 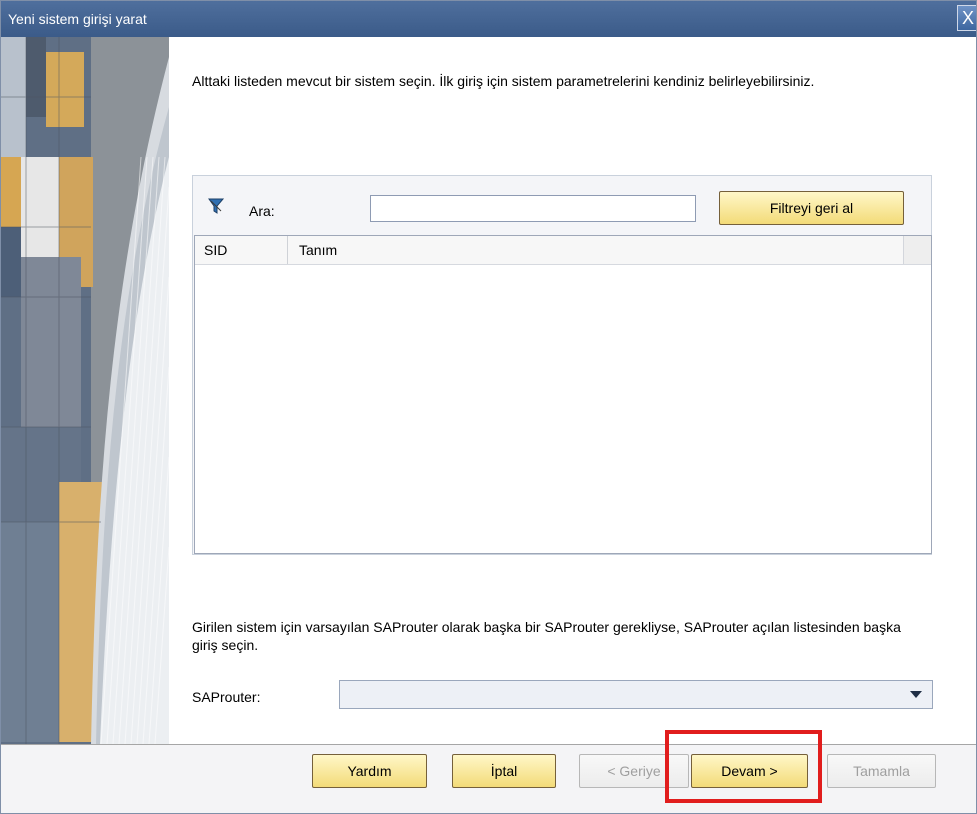 I want to click on finish-button-label: Tamamla, so click(x=881, y=771).